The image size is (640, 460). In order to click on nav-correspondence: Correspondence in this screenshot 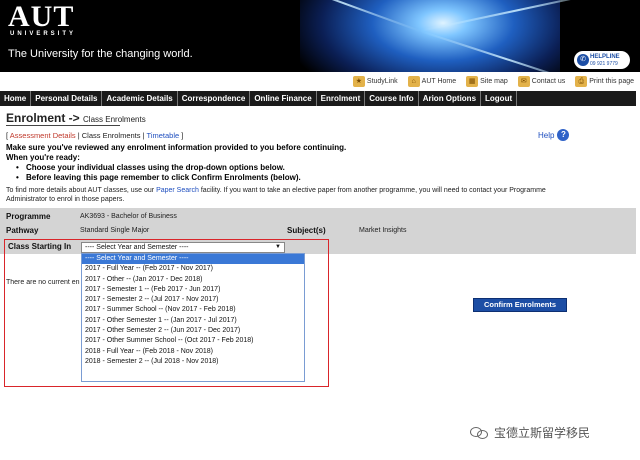, I will do `click(214, 98)`.